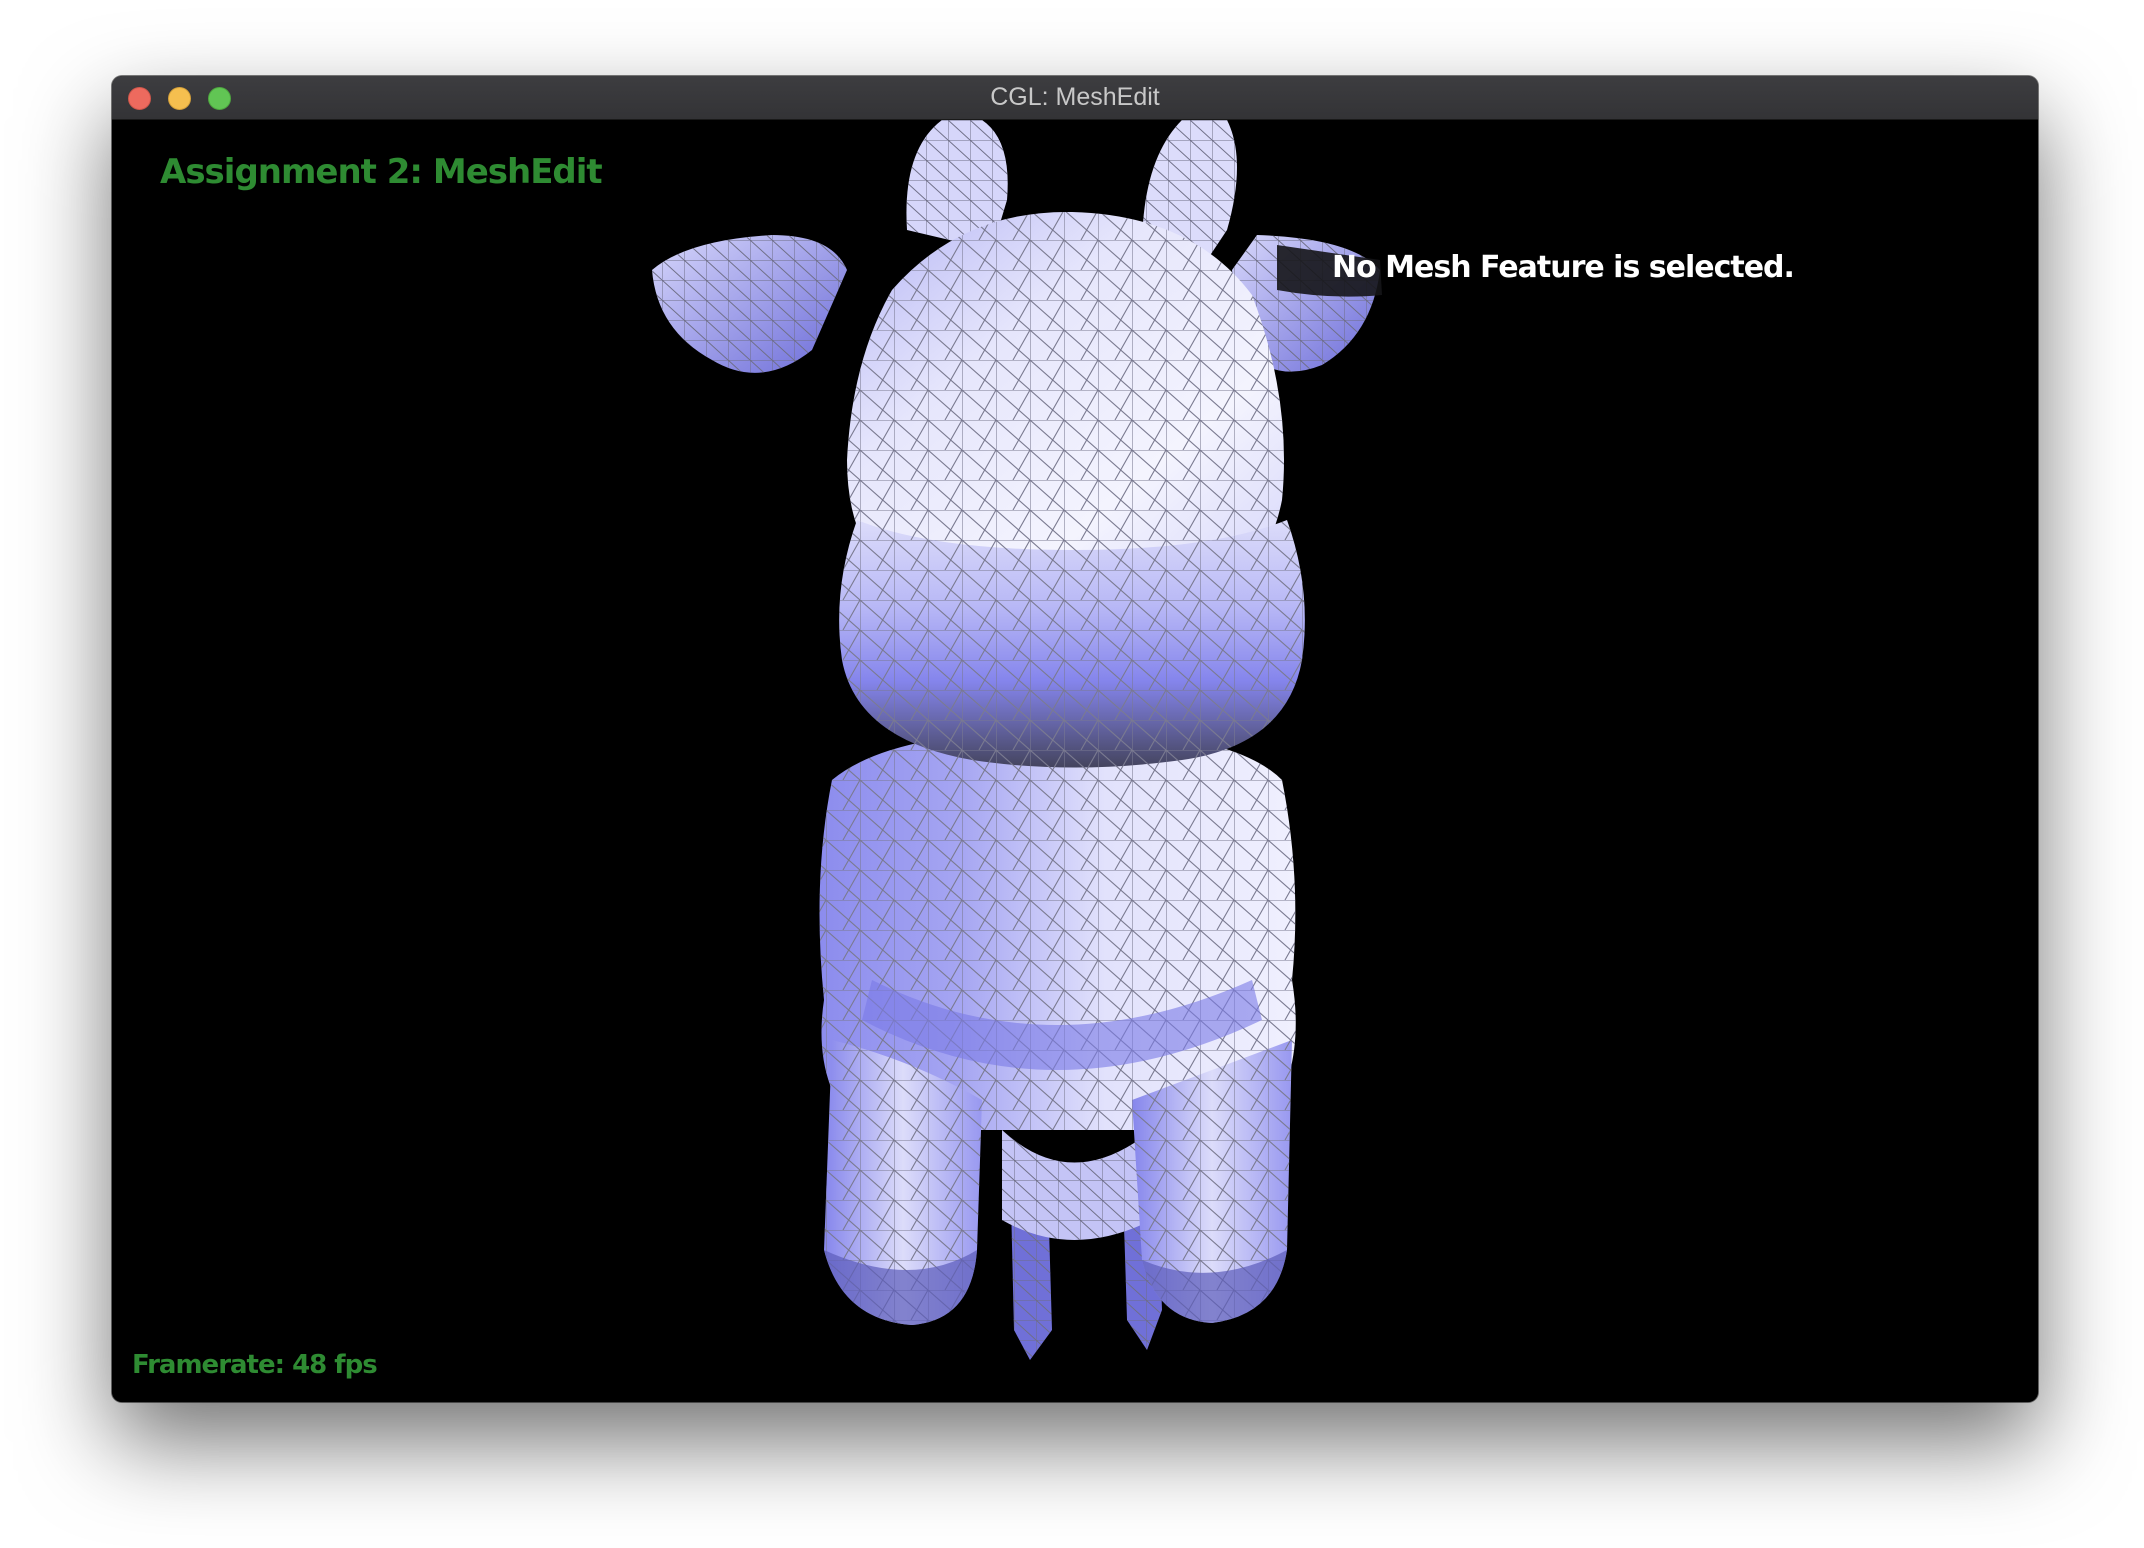 The width and height of the screenshot is (2144, 1548). I want to click on mesh-belly, so click(1077, 1185).